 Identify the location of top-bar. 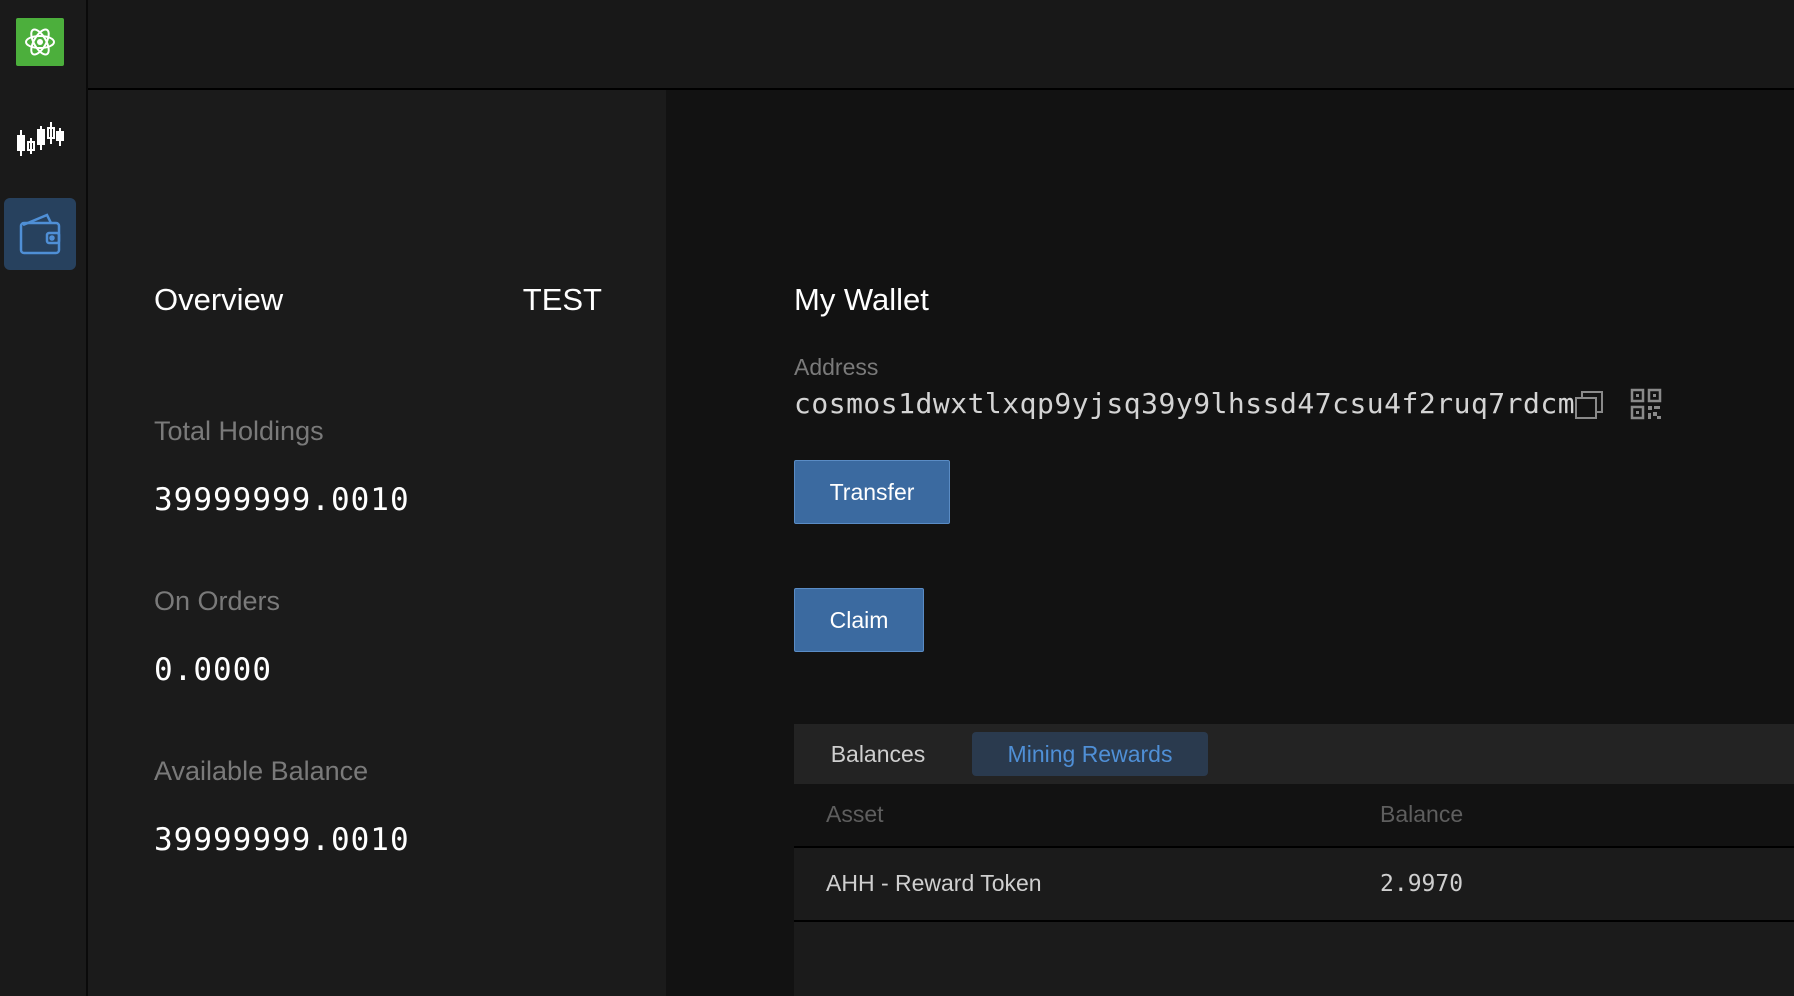
(941, 45).